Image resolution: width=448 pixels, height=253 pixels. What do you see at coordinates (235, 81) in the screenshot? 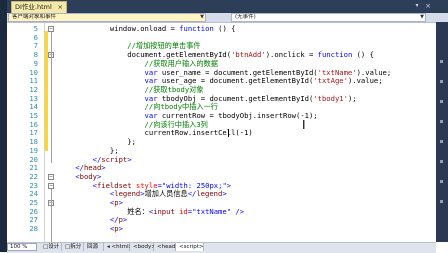
I see `code-token: user_age = document.getElementById(` at bounding box center [235, 81].